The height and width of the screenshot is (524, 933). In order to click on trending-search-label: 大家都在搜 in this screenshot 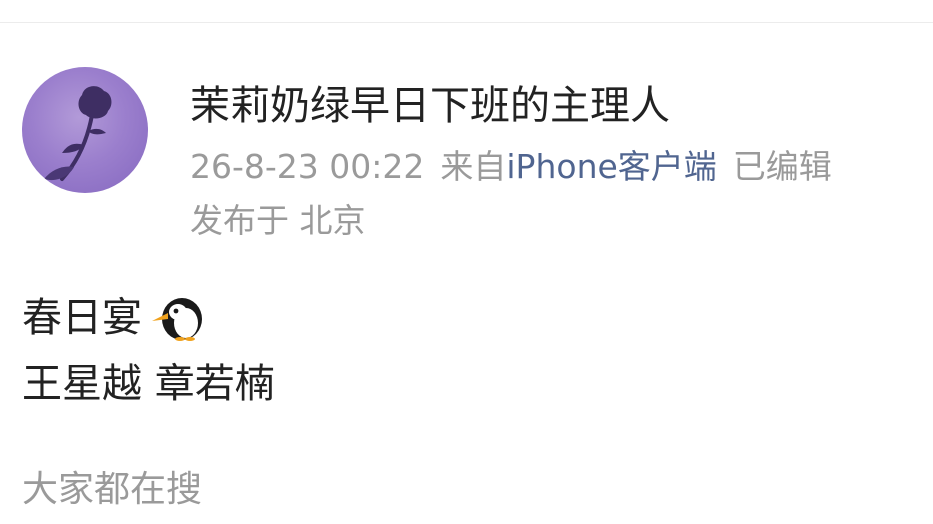, I will do `click(112, 489)`.